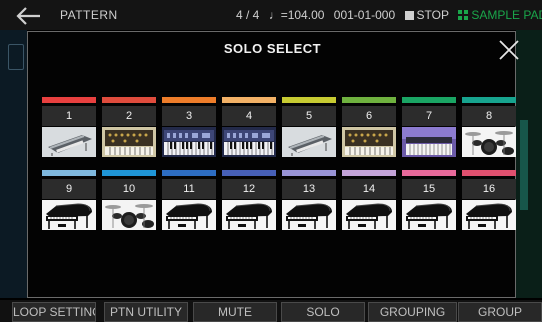  I want to click on pad-6: 6, so click(369, 127).